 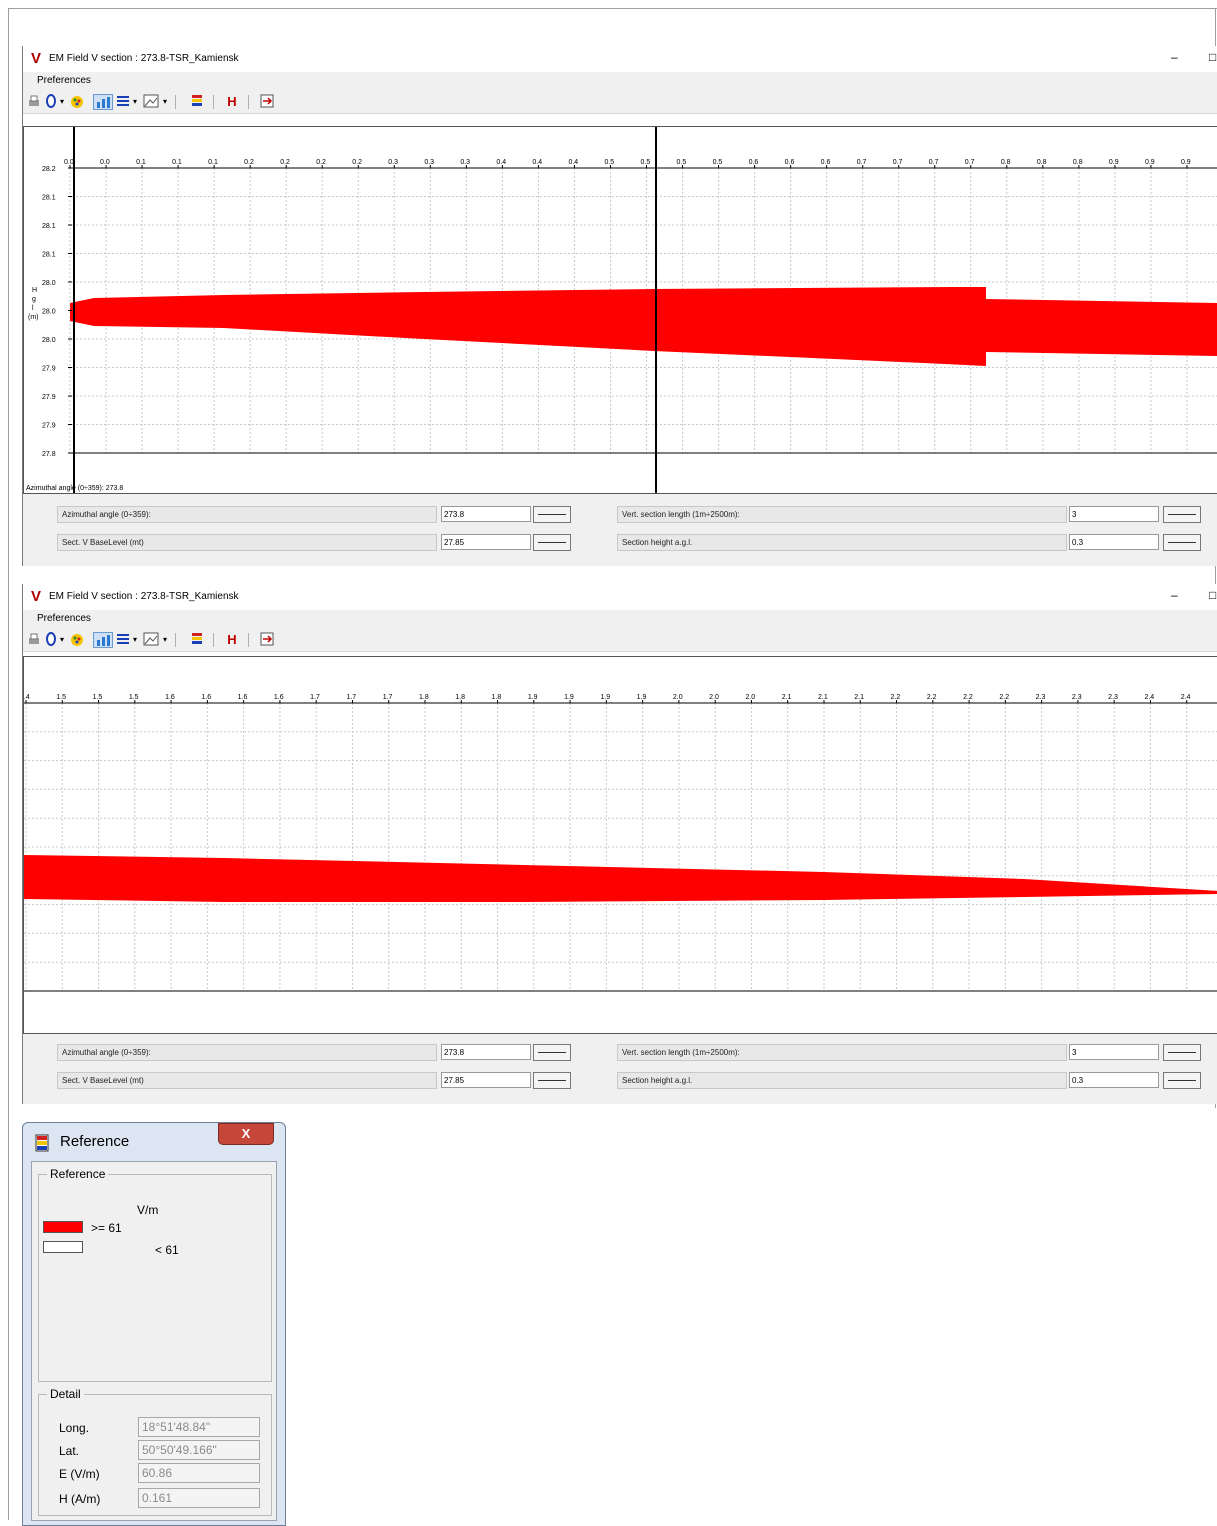 I want to click on latitude-label: Lat., so click(x=69, y=1451).